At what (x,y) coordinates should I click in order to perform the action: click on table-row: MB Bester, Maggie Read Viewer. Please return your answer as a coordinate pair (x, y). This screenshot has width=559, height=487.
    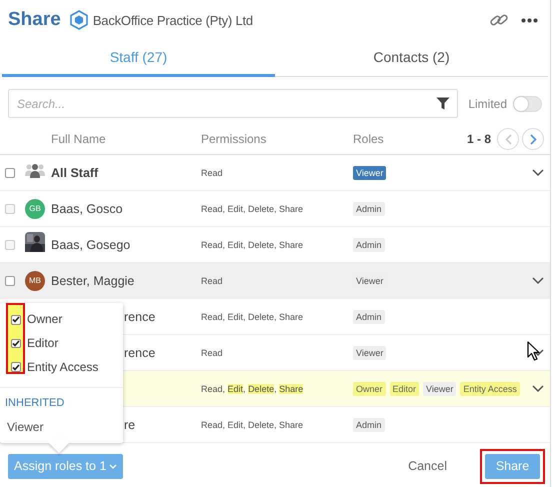
    Looking at the image, I should click on (275, 281).